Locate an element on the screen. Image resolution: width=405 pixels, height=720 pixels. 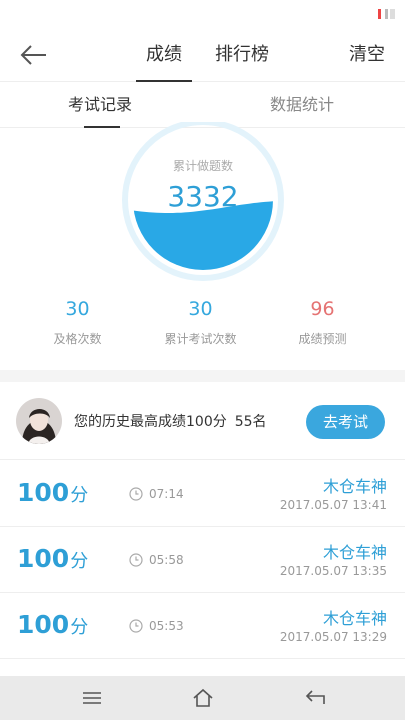
tab-statistics: 数据统计 is located at coordinates (302, 105).